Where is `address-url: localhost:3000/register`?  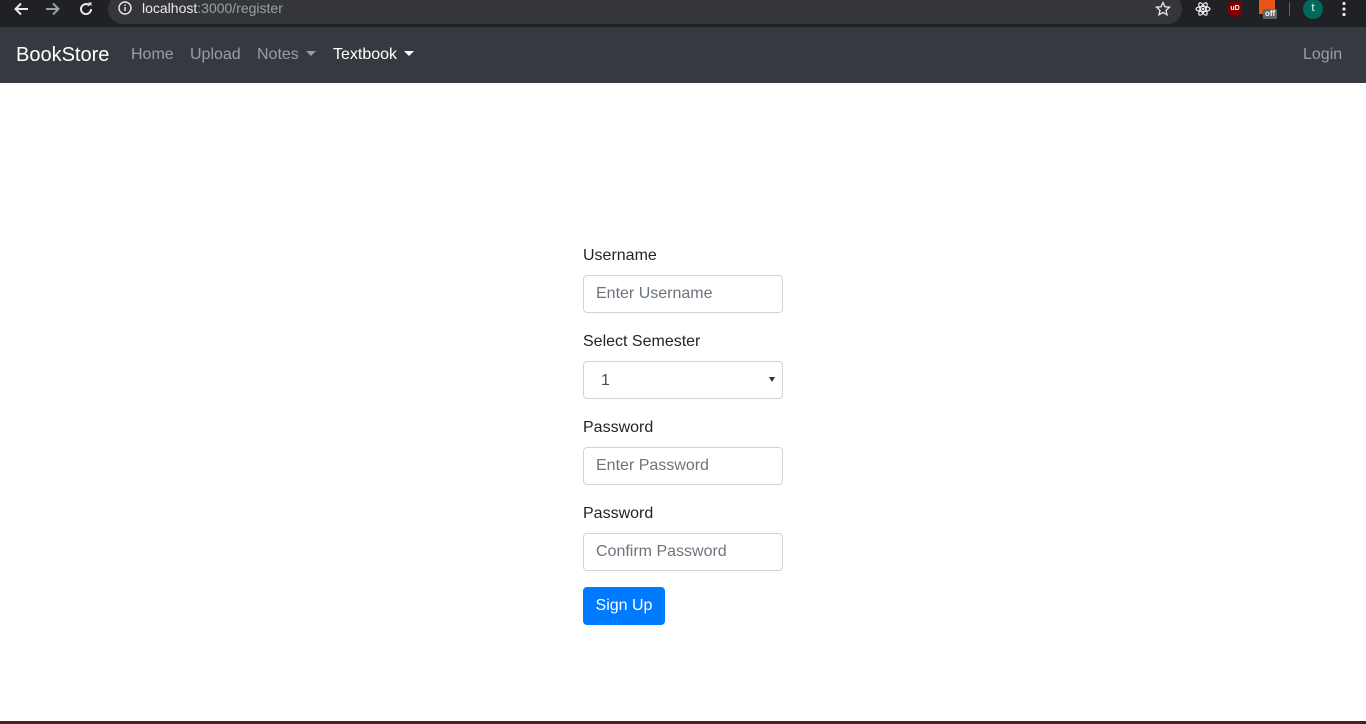 address-url: localhost:3000/register is located at coordinates (212, 8).